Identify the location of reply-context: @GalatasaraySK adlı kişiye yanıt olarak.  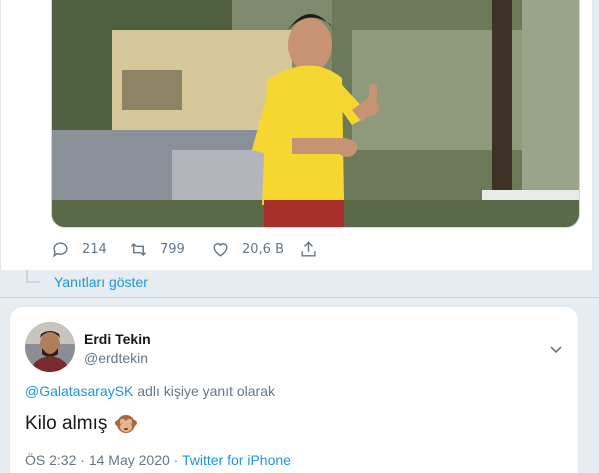
(150, 391).